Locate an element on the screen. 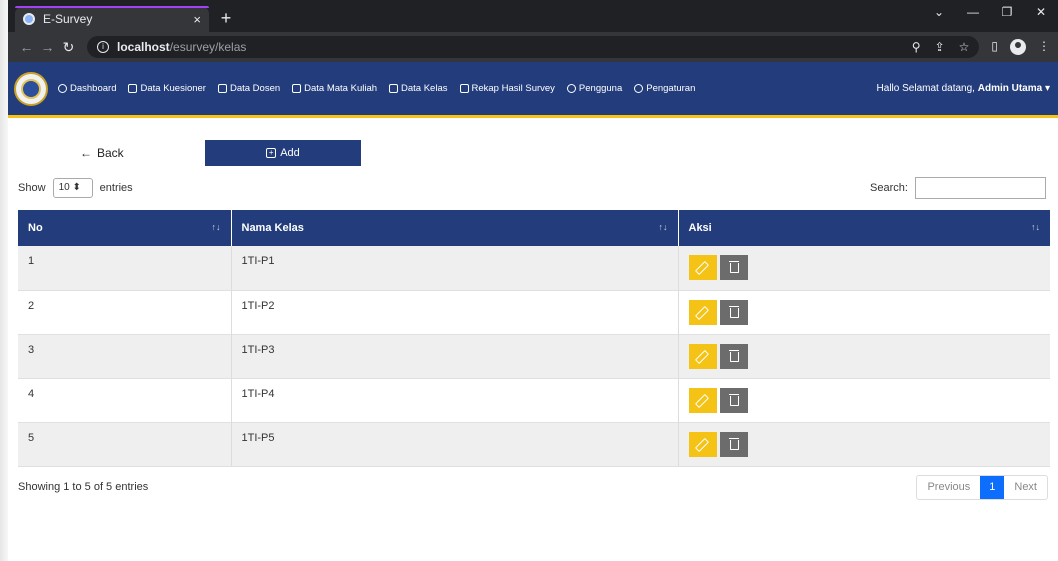 Image resolution: width=1058 pixels, height=561 pixels. pagination: Previous 1 Next is located at coordinates (982, 487).